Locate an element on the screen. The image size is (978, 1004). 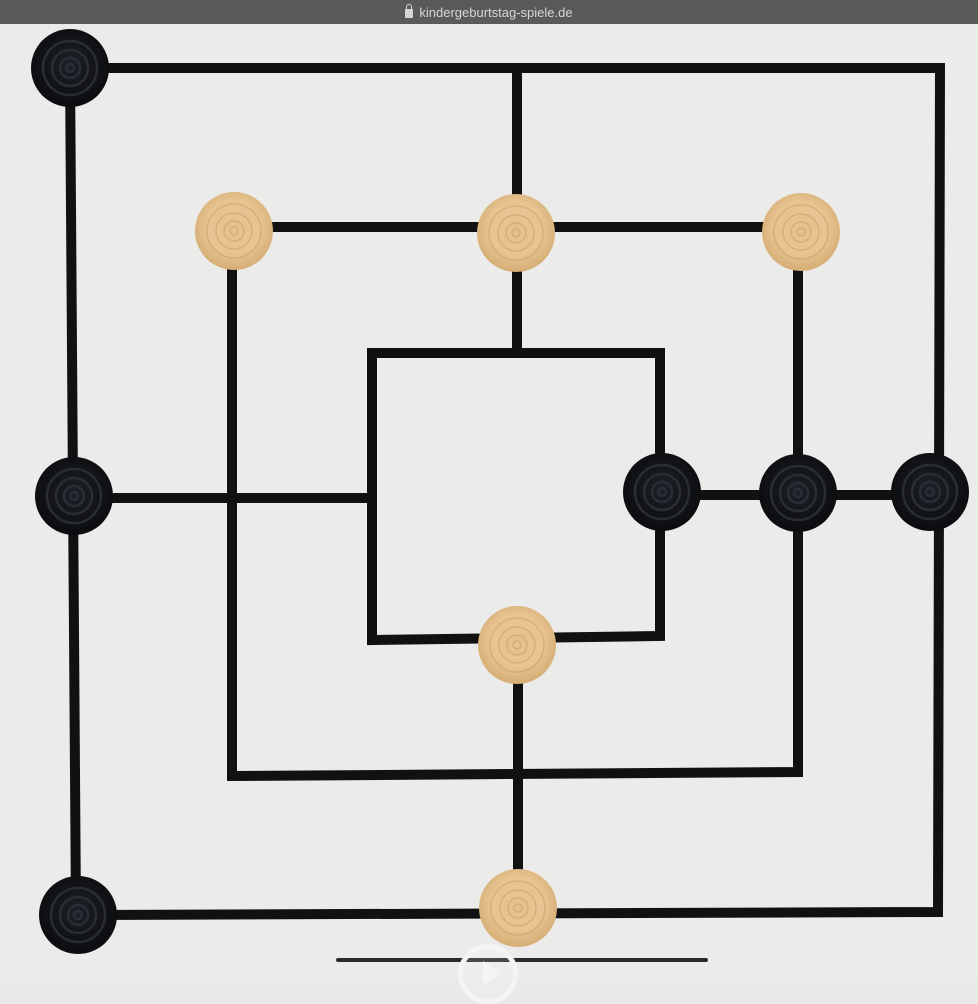
home-indicator is located at coordinates (522, 960).